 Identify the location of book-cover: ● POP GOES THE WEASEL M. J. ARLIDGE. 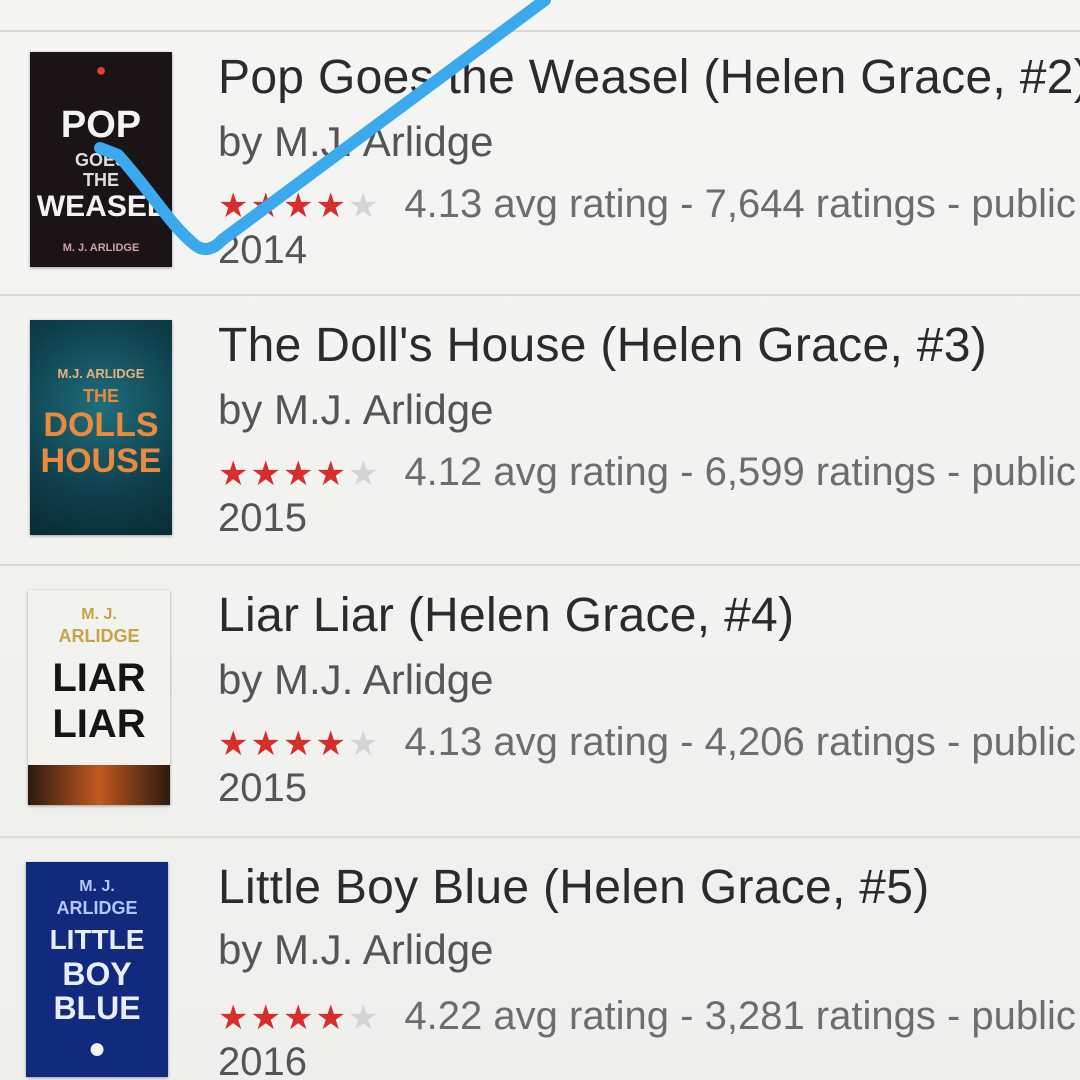
(101, 159).